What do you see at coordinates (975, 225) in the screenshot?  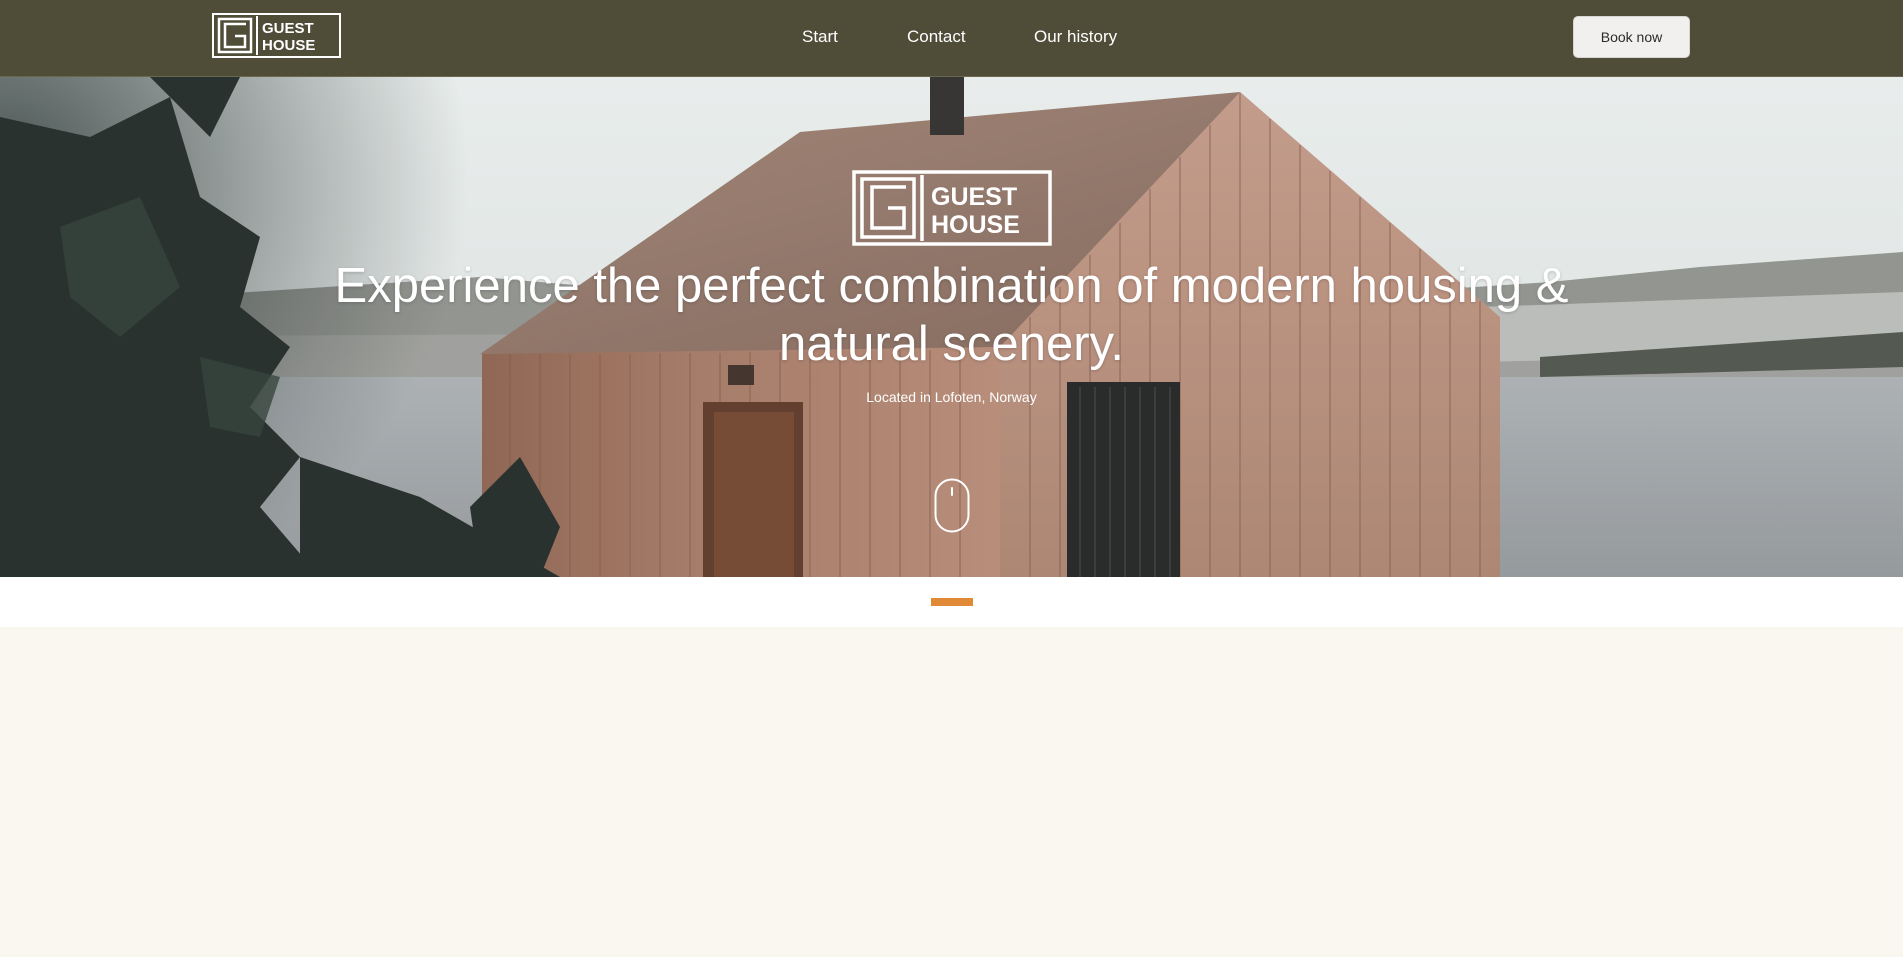 I see `hero-logo-word-2: HOUSE` at bounding box center [975, 225].